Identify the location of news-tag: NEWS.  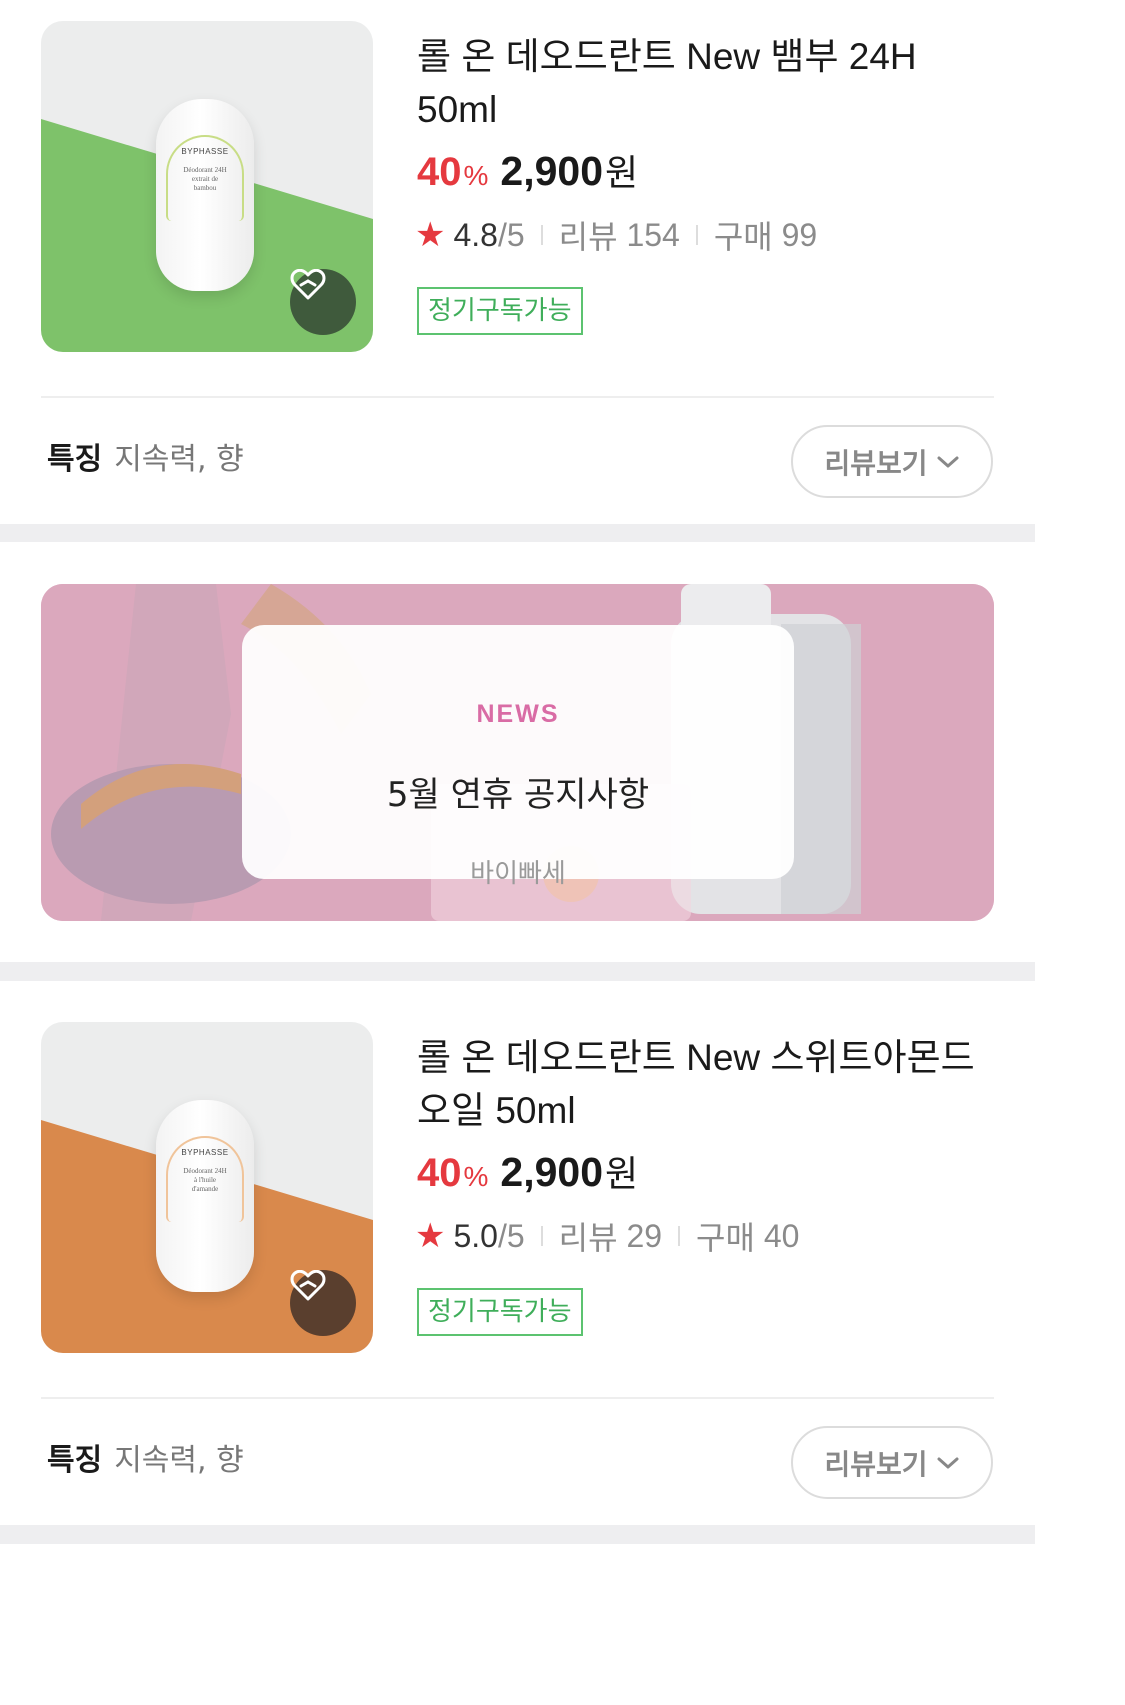
(518, 714).